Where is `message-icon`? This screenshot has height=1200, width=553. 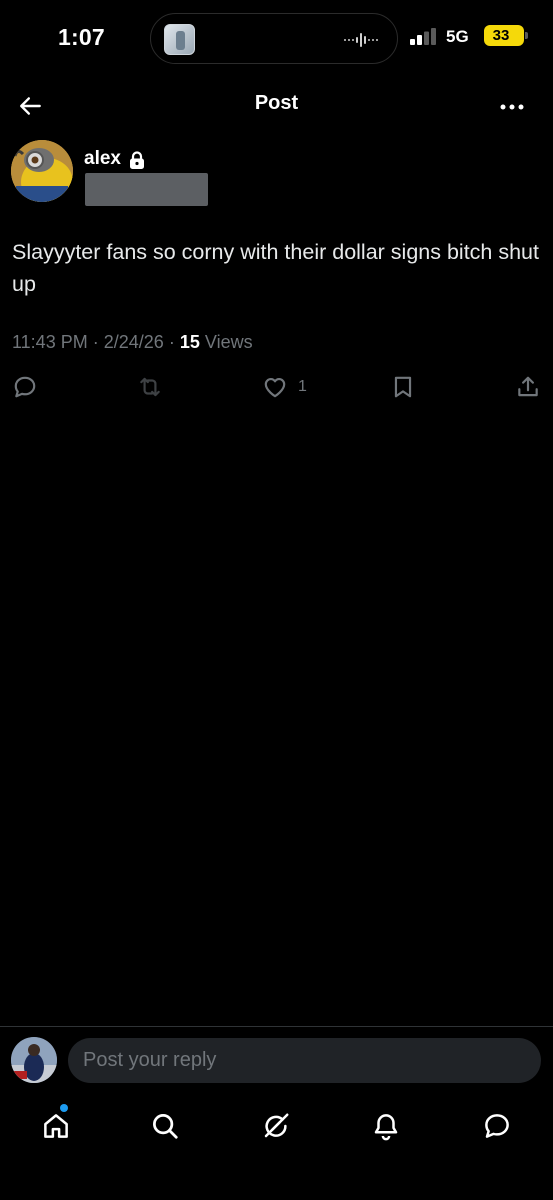
message-icon is located at coordinates (497, 1126).